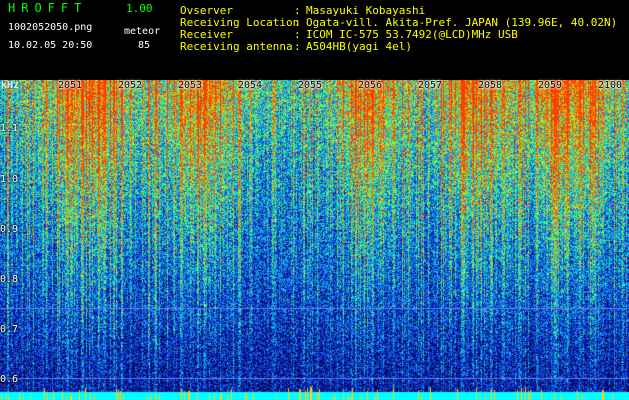 The width and height of the screenshot is (629, 400). What do you see at coordinates (9, 179) in the screenshot?
I see `y-tick-label: 1.0` at bounding box center [9, 179].